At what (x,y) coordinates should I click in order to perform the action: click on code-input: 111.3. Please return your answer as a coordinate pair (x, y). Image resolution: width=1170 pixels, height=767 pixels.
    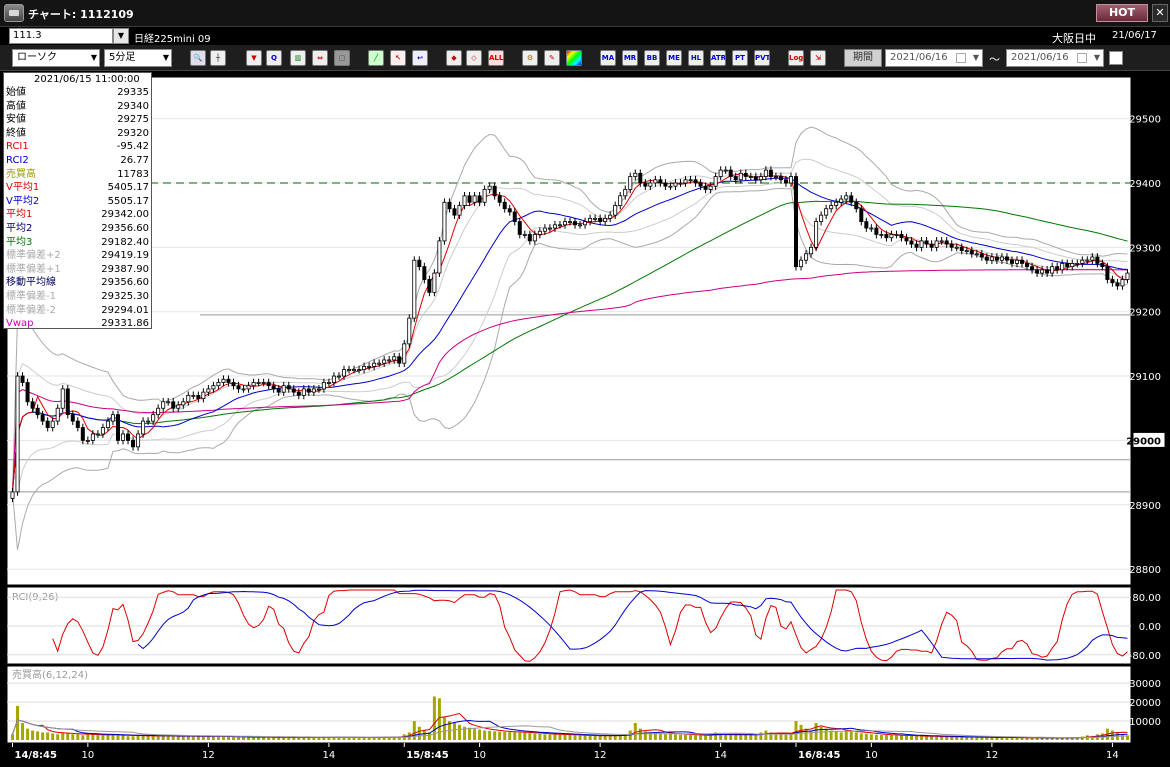
    Looking at the image, I should click on (61, 36).